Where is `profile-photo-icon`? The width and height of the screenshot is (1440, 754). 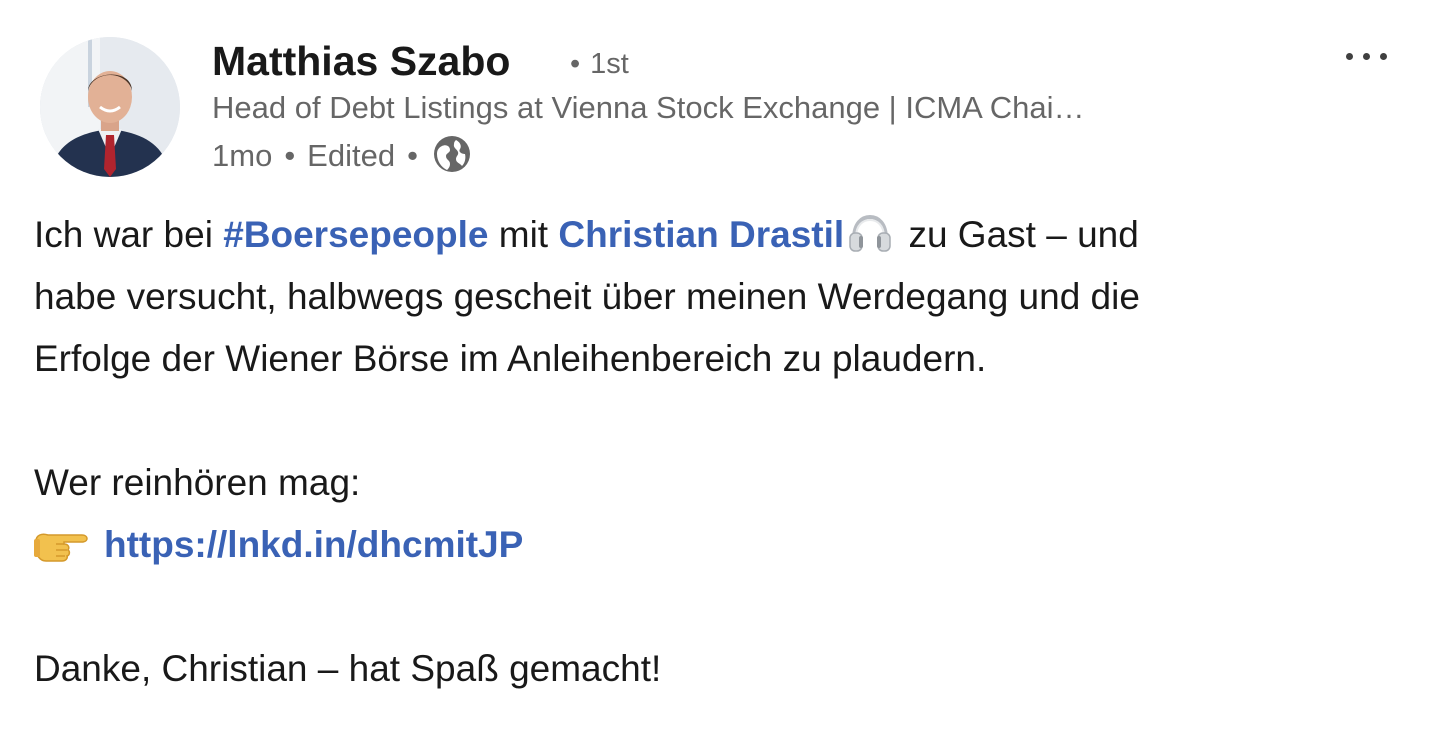
profile-photo-icon is located at coordinates (110, 107).